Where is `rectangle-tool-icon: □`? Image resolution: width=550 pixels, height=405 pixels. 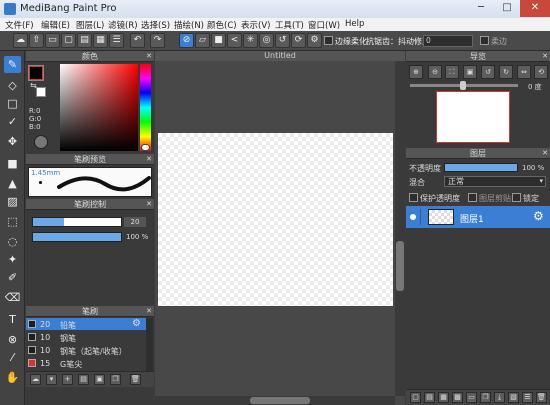
rectangle-tool-icon: □ is located at coordinates (12, 103).